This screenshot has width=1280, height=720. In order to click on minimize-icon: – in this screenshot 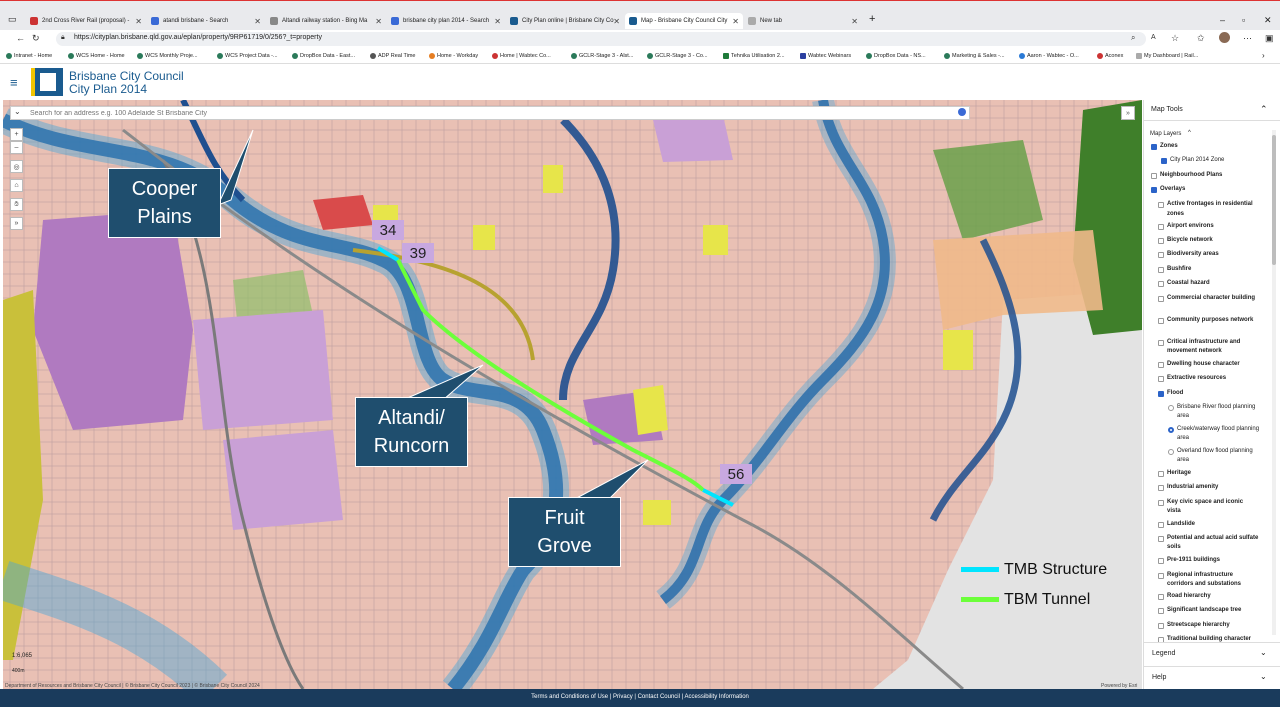, I will do `click(1222, 20)`.